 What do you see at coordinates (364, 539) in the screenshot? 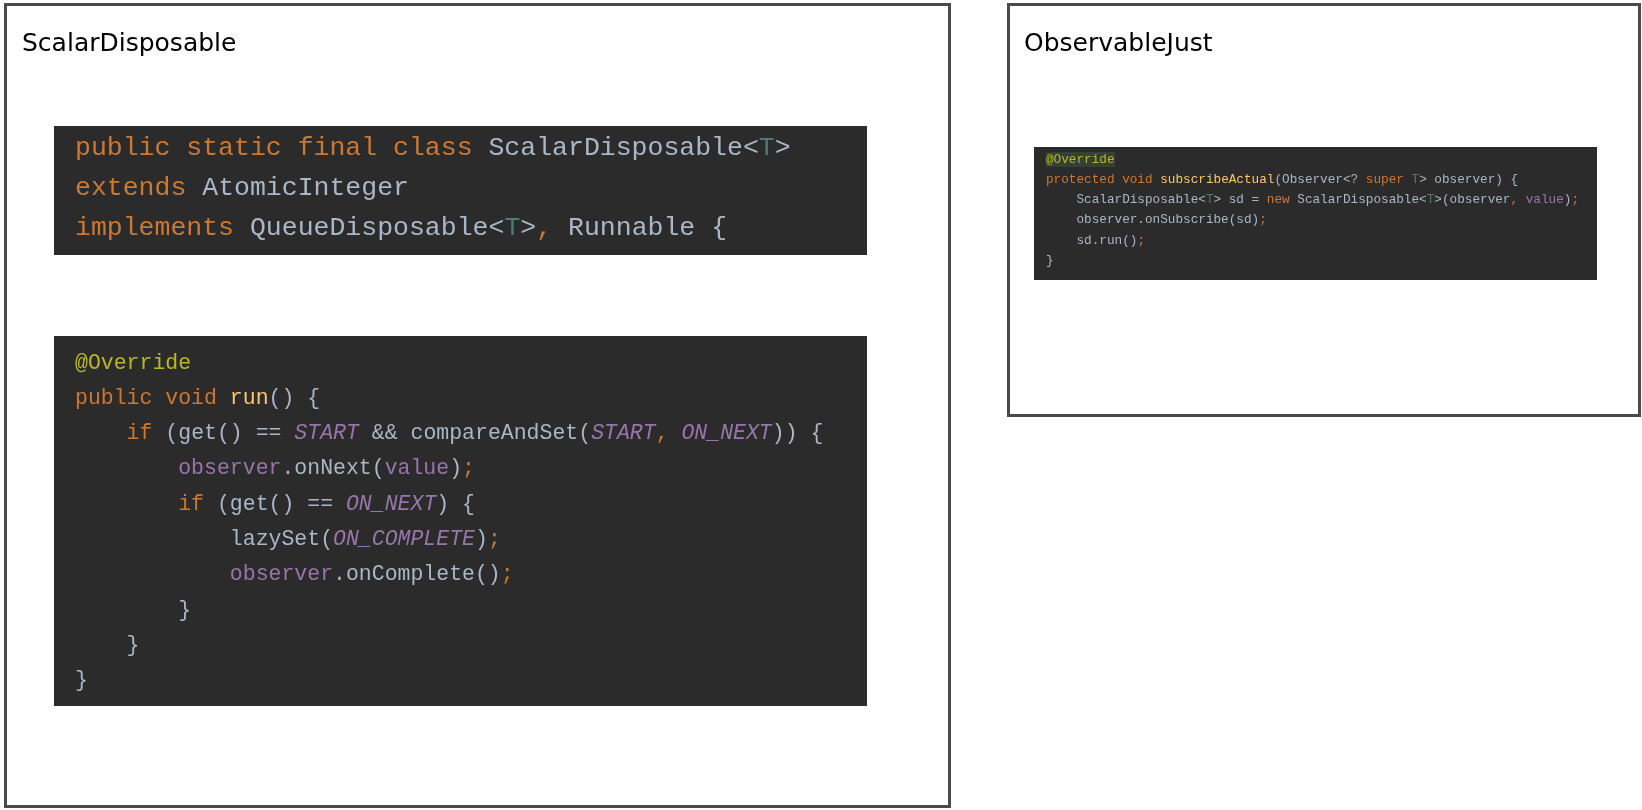
I see `code-line: lazySet(ON_COMPLETE);` at bounding box center [364, 539].